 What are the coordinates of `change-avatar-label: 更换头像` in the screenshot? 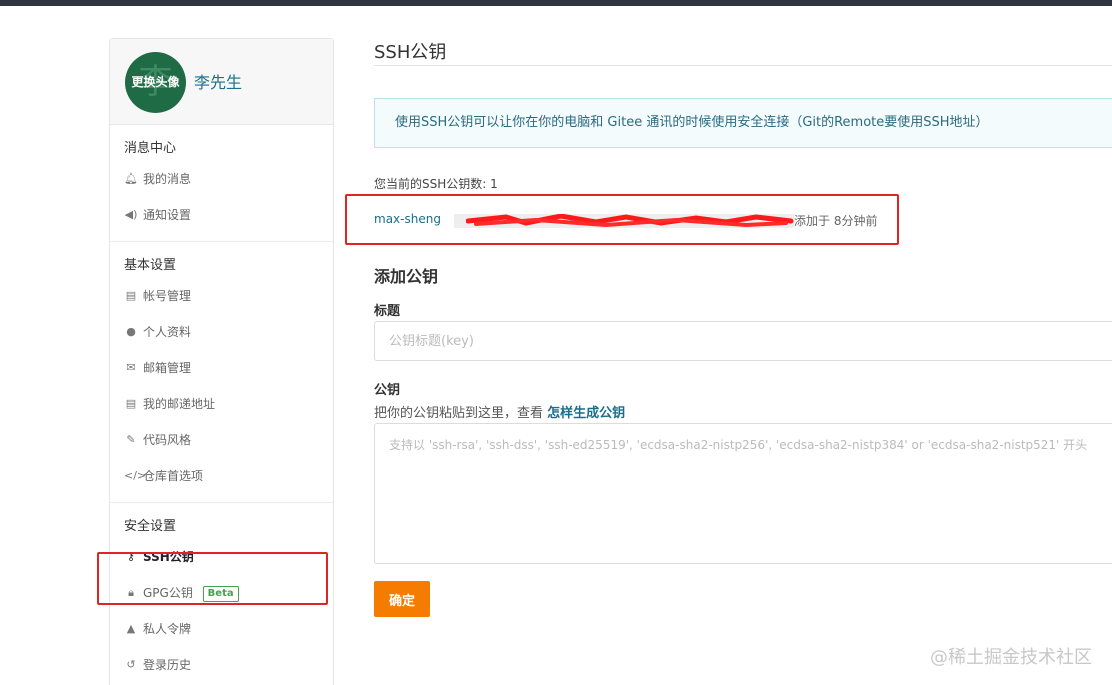 It's located at (155, 82).